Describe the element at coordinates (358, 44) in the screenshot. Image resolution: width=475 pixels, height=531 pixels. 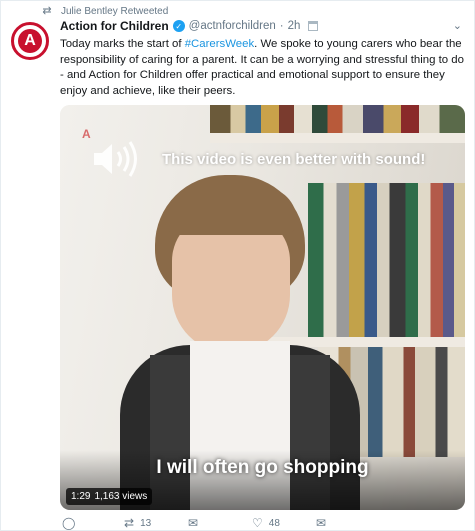
I see `text-span: . We spoke to young carers who bear the` at that location.